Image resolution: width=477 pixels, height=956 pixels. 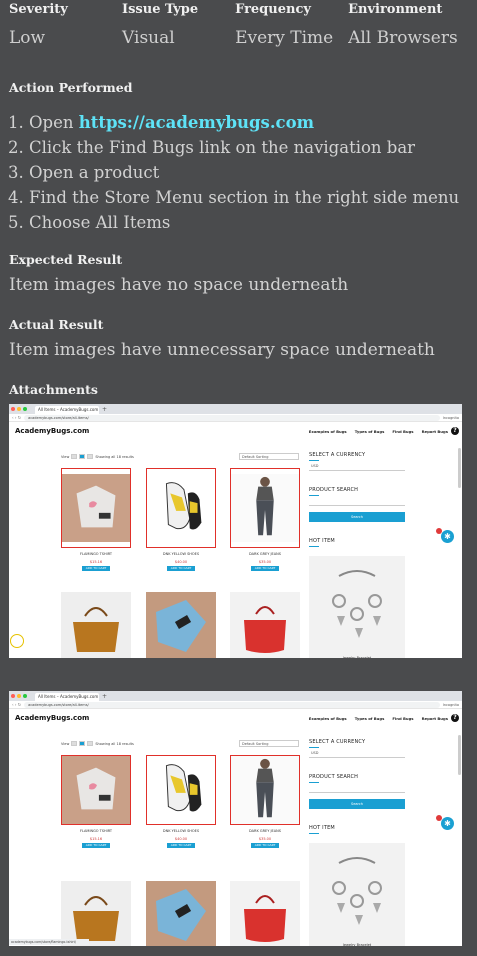 What do you see at coordinates (17, 641) in the screenshot?
I see `cursor-highlight` at bounding box center [17, 641].